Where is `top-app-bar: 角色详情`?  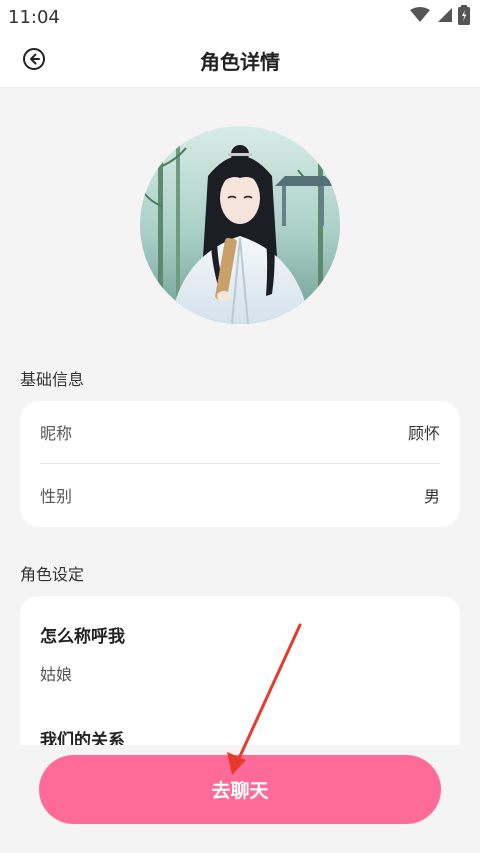
top-app-bar: 角色详情 is located at coordinates (240, 61).